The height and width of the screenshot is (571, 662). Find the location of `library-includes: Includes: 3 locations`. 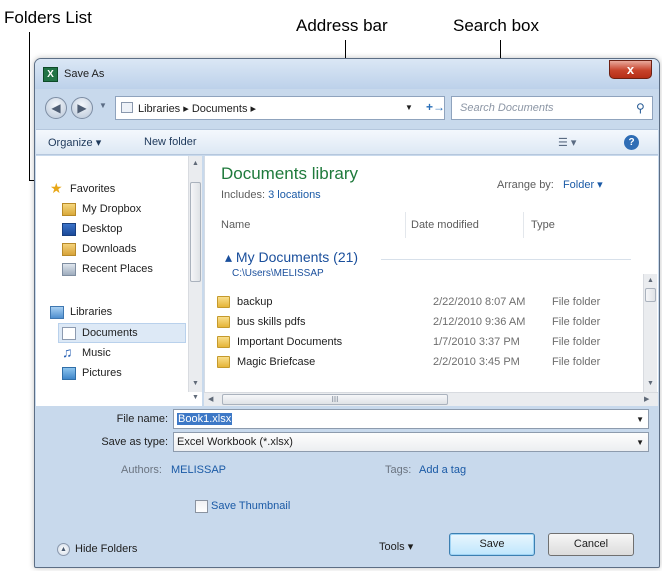

library-includes: Includes: 3 locations is located at coordinates (271, 195).